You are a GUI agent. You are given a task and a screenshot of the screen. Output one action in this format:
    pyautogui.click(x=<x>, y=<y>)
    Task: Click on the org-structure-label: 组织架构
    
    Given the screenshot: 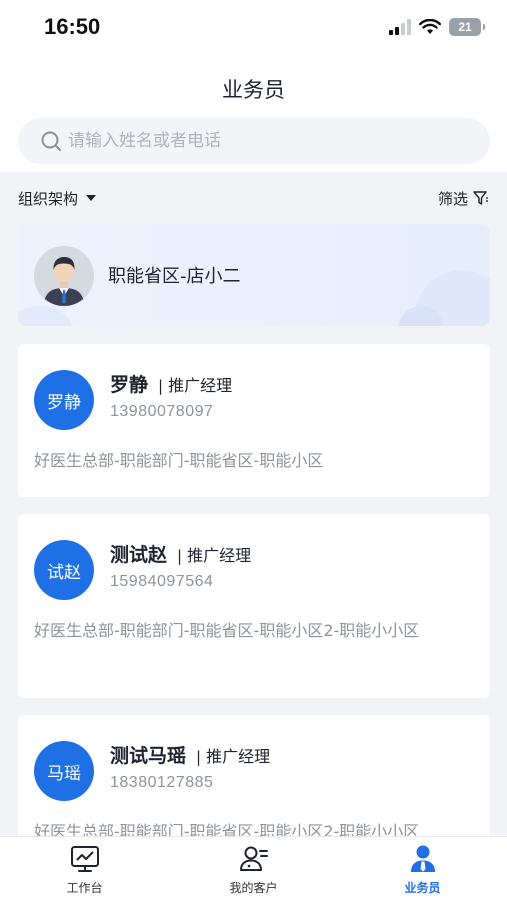 What is the action you would take?
    pyautogui.click(x=48, y=198)
    